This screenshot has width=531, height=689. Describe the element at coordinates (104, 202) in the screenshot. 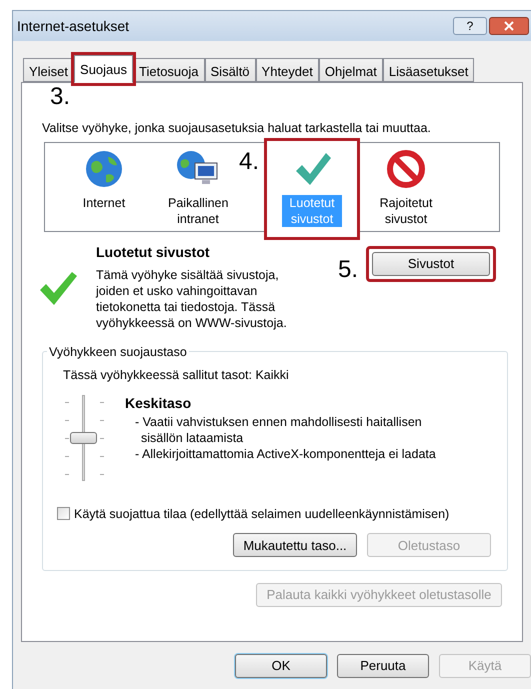

I see `zone-label: Internet` at that location.